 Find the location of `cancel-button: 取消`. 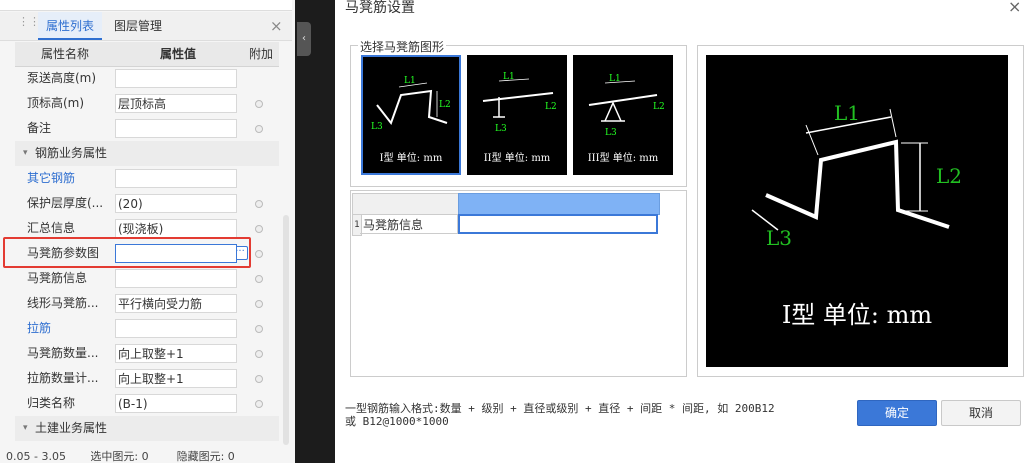

cancel-button: 取消 is located at coordinates (981, 413).